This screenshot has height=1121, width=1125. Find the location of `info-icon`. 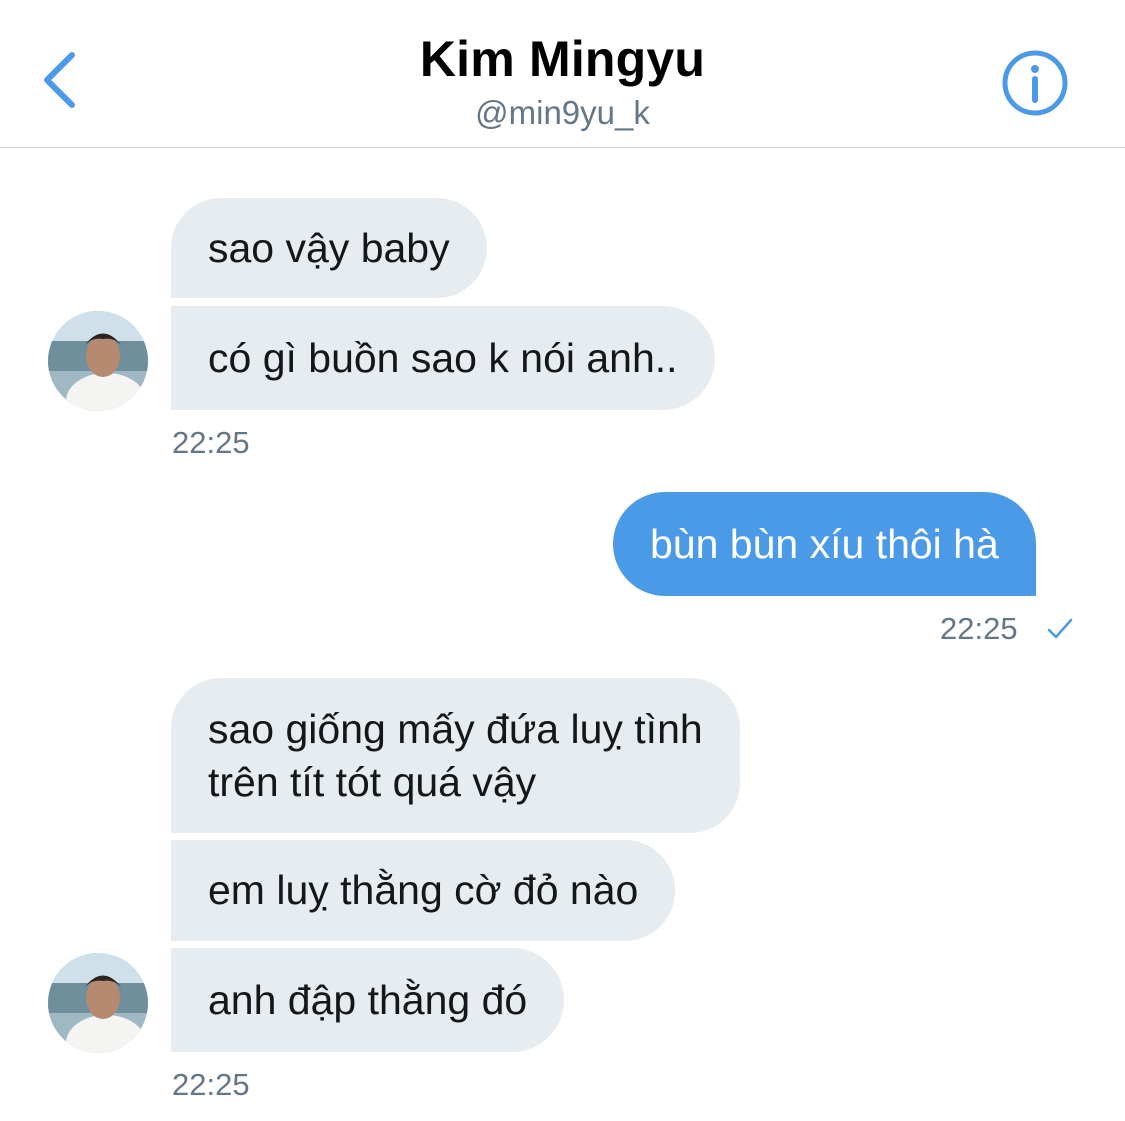

info-icon is located at coordinates (1035, 83).